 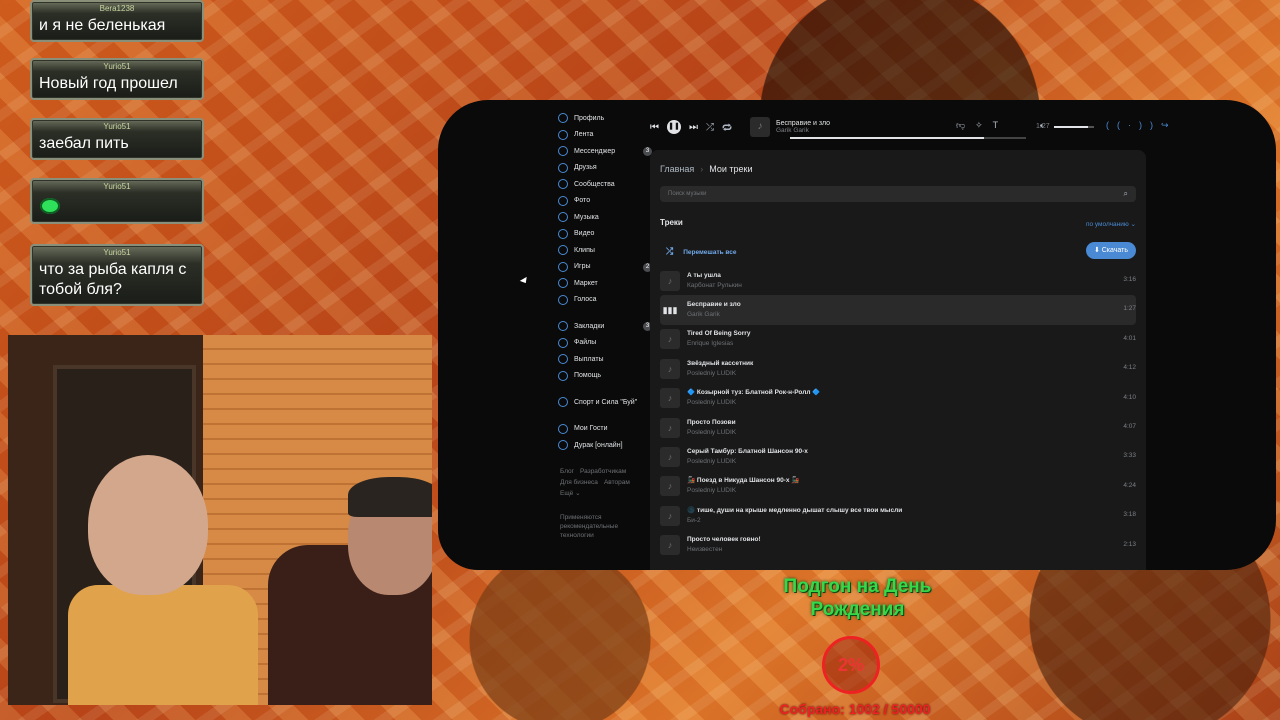 What do you see at coordinates (584, 250) in the screenshot?
I see `nav-label: Клипы` at bounding box center [584, 250].